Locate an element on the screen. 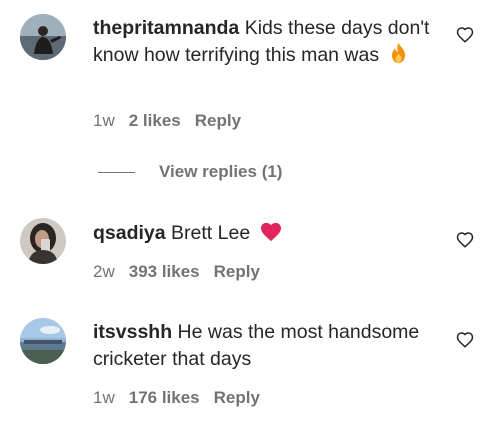  comment-likes: 2 likes is located at coordinates (155, 120).